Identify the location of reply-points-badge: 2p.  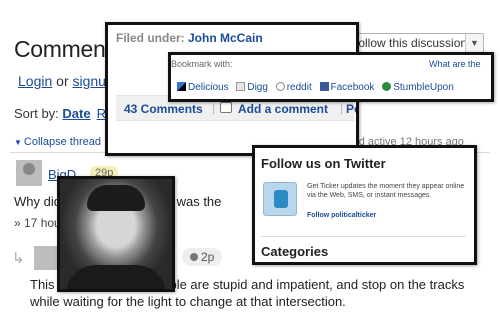
(202, 257).